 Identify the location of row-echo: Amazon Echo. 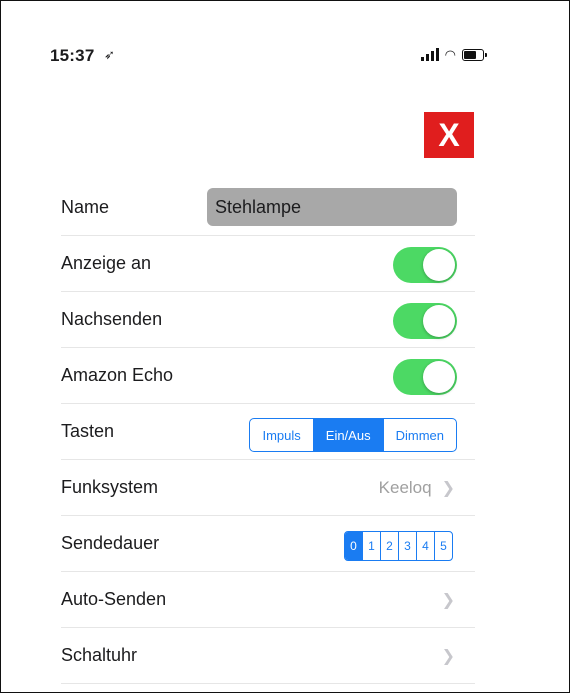
(268, 376).